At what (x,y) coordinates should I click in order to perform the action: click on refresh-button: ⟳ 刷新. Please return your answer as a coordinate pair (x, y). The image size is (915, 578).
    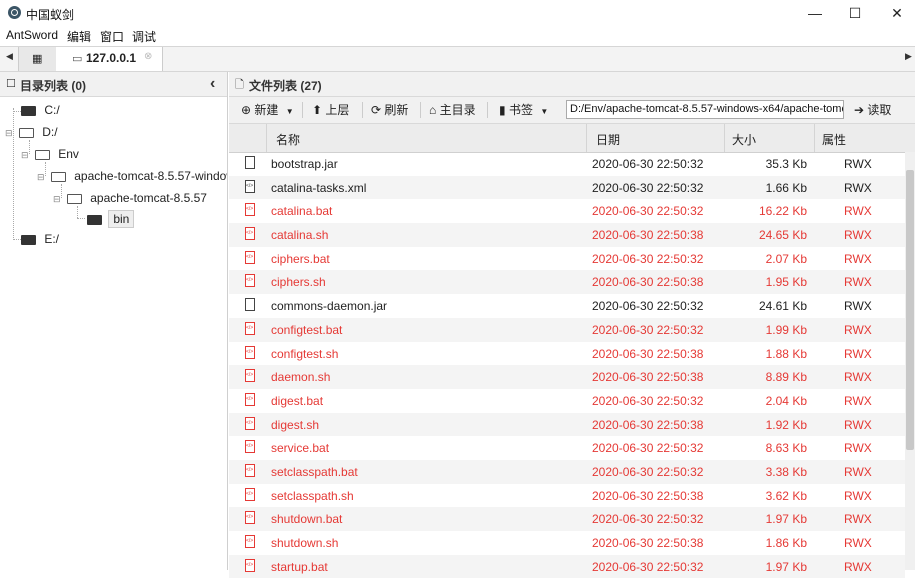
    Looking at the image, I should click on (389, 110).